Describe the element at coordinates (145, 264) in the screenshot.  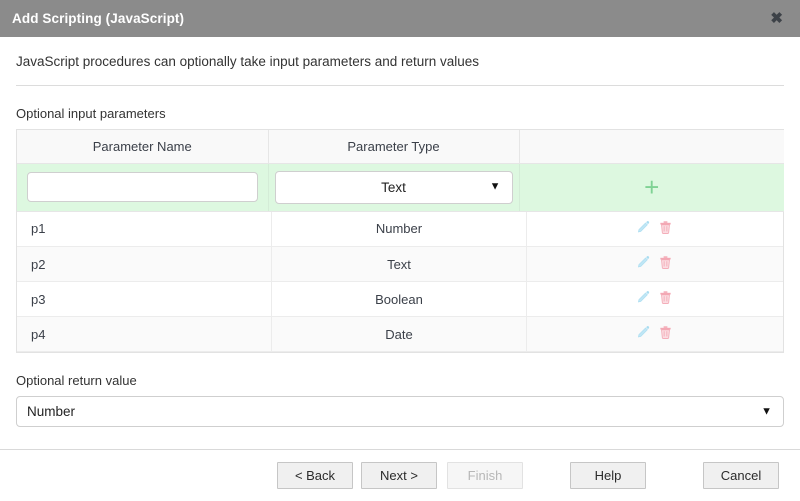
I see `cell-parameter-name: p2` at that location.